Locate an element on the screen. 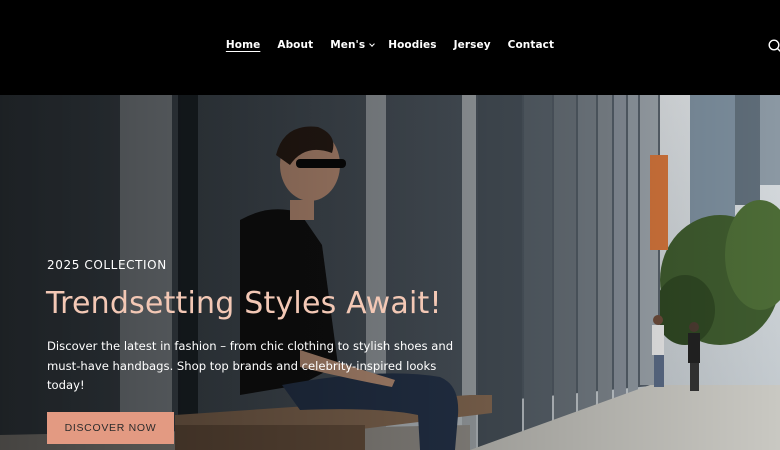 This screenshot has width=780, height=450. nav-item-contact: Contact is located at coordinates (531, 45).